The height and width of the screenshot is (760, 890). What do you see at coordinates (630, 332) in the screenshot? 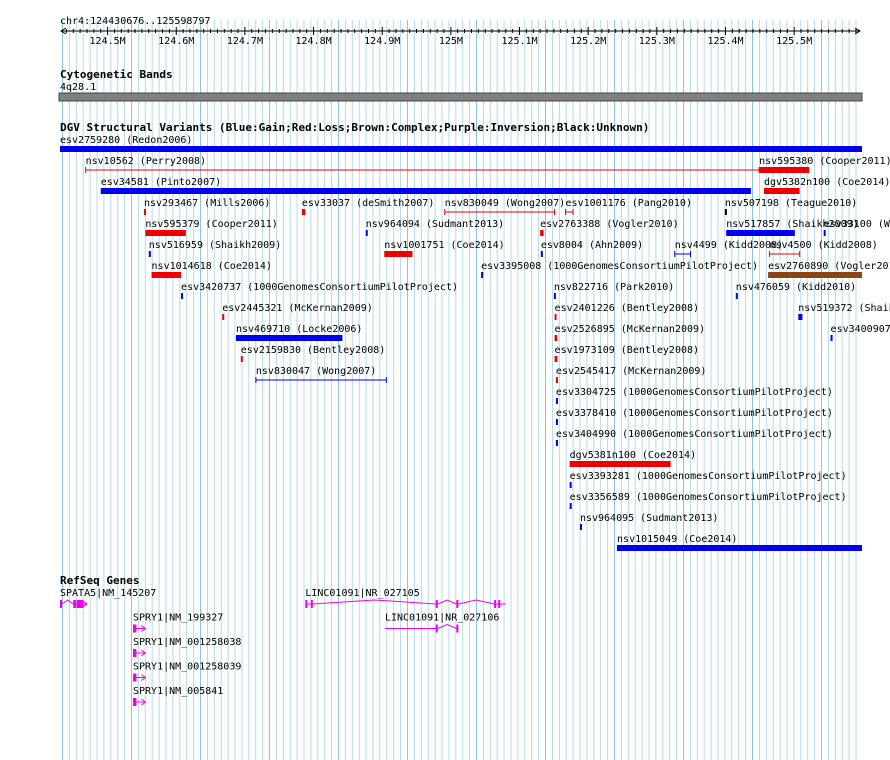
I see `dgv-feature: esv2526895 (McKernan2009)` at bounding box center [630, 332].